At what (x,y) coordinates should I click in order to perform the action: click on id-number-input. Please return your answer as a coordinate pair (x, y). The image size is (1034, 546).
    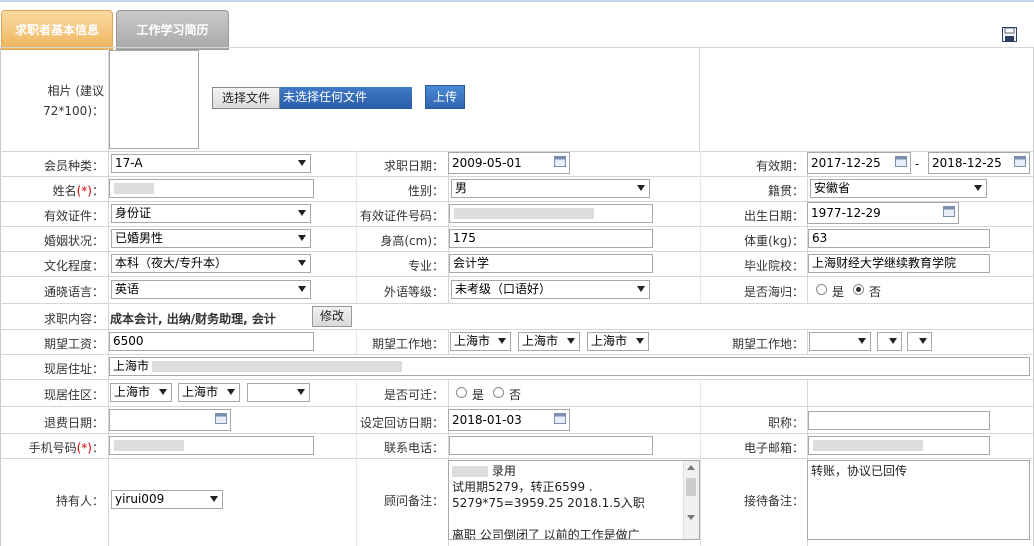
    Looking at the image, I should click on (551, 213).